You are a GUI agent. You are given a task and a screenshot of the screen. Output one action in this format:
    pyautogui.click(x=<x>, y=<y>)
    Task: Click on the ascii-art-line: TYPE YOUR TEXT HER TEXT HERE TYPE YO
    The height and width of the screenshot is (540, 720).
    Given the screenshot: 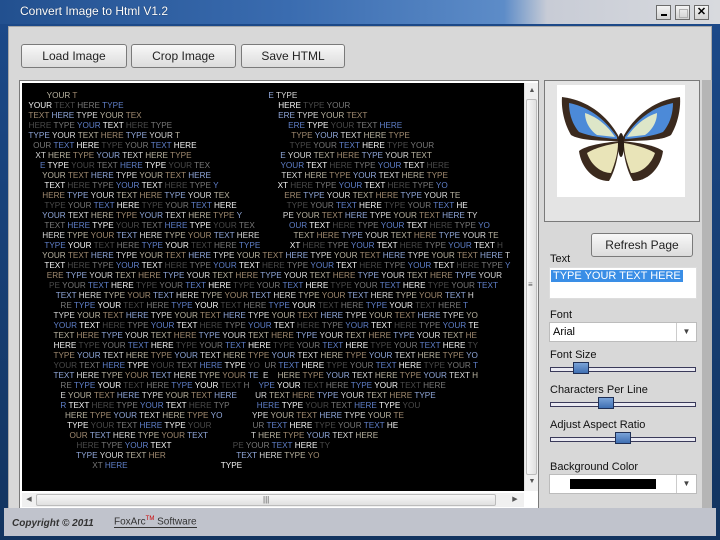 What is the action you would take?
    pyautogui.click(x=198, y=455)
    